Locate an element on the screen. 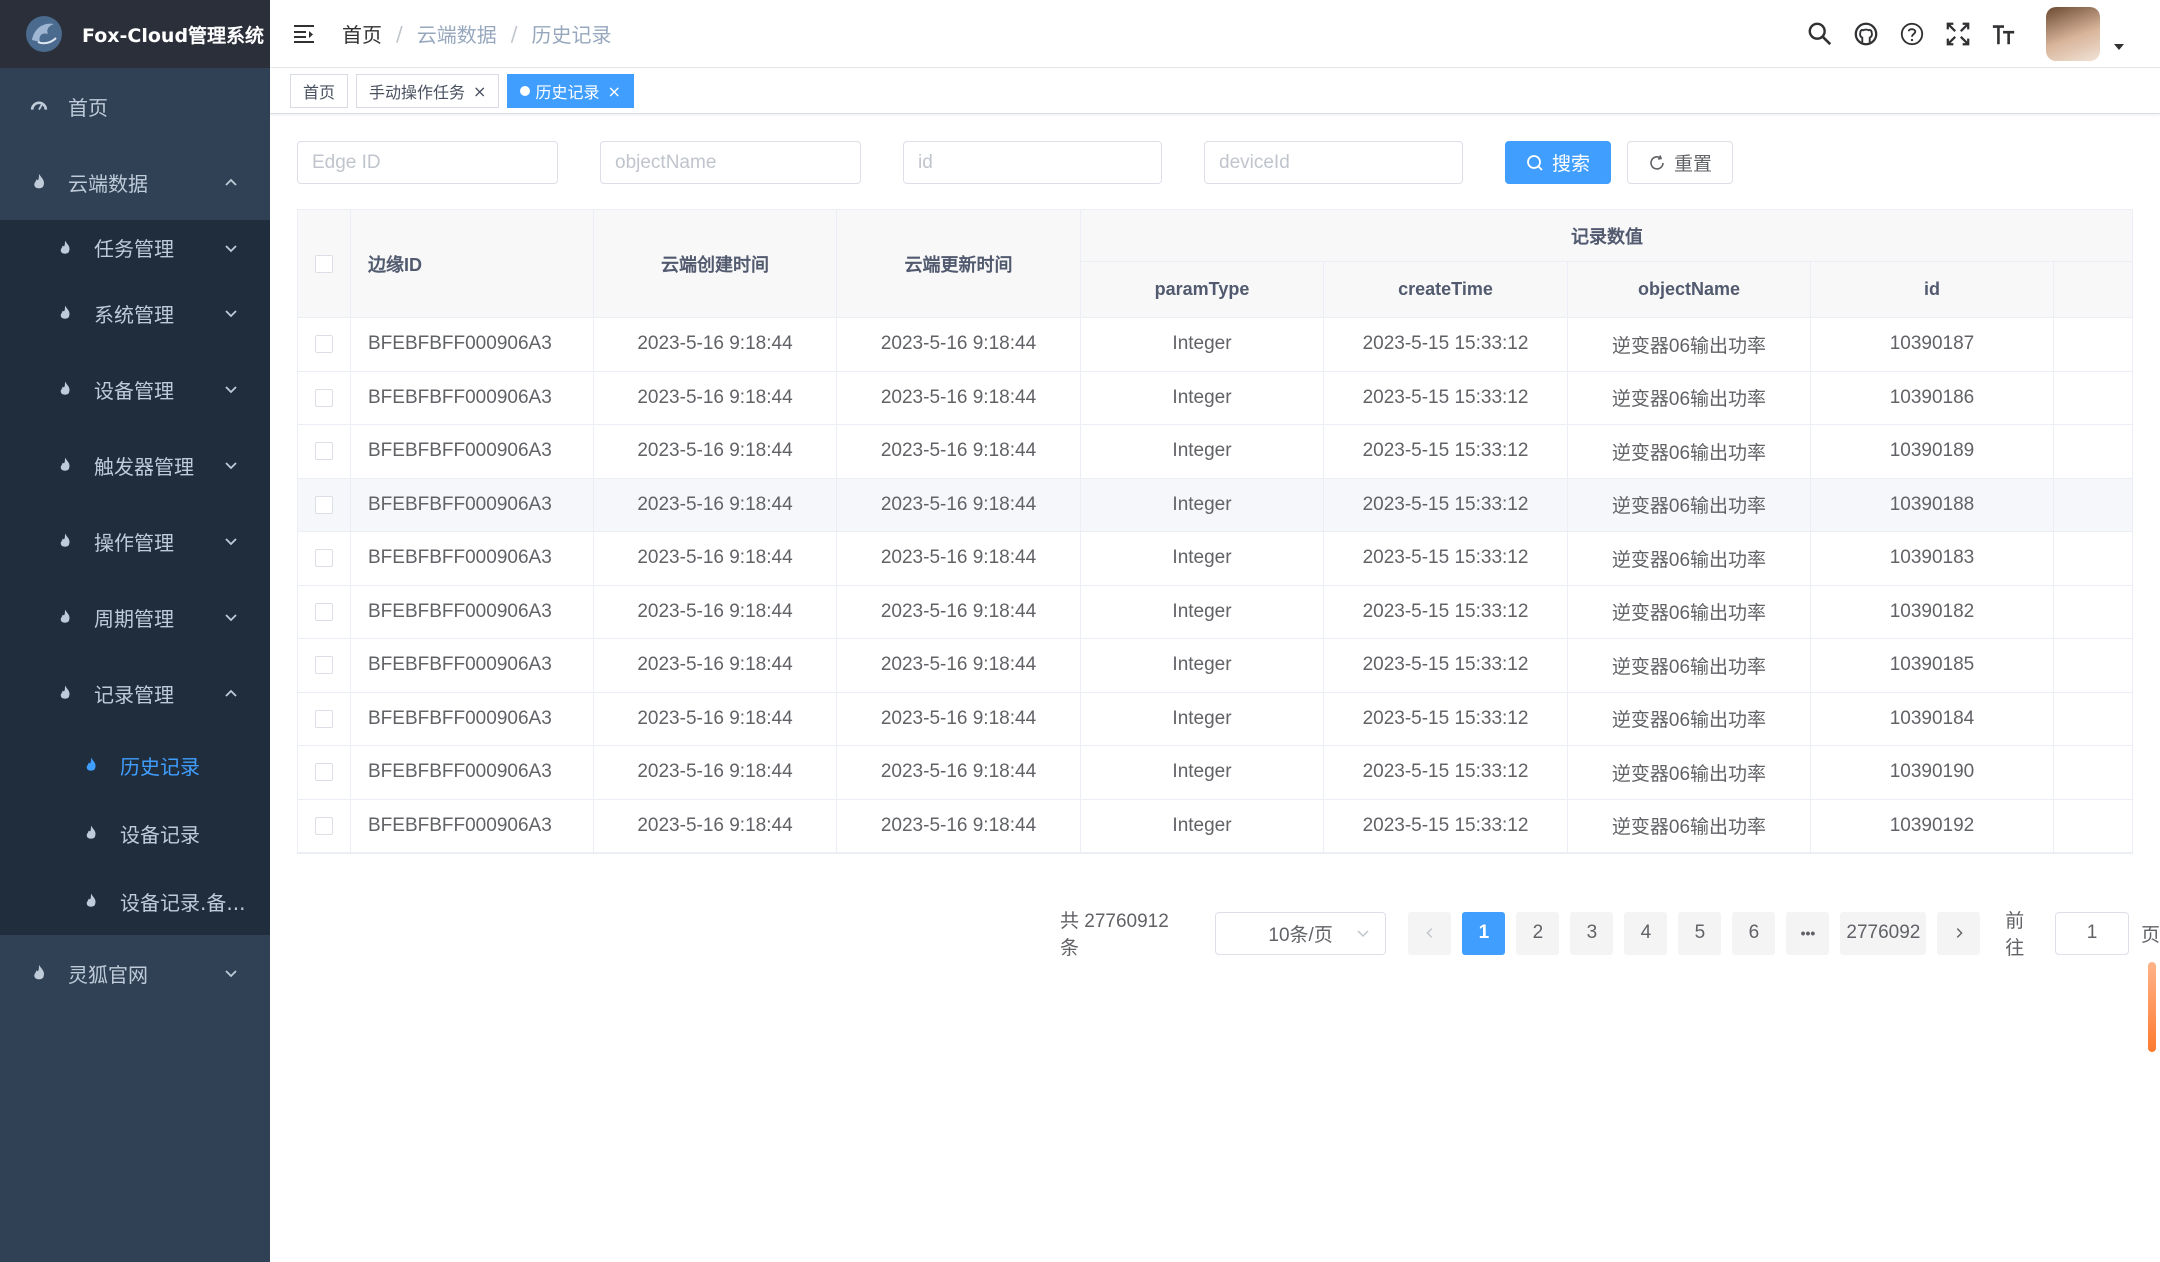 The width and height of the screenshot is (2160, 1262). fullscreen-icon is located at coordinates (1958, 34).